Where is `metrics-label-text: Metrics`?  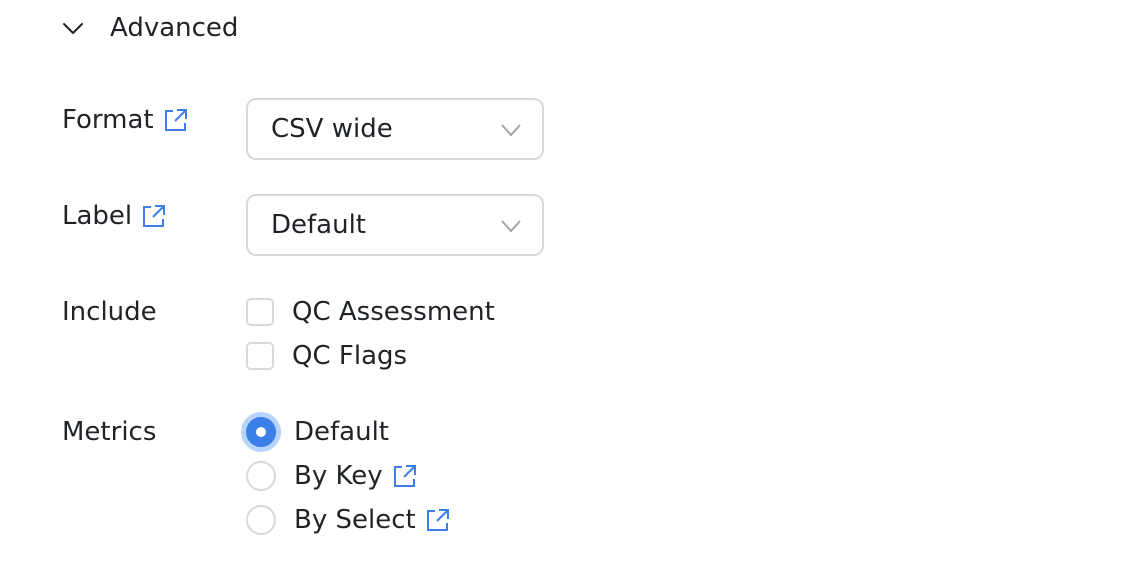
metrics-label-text: Metrics is located at coordinates (109, 432).